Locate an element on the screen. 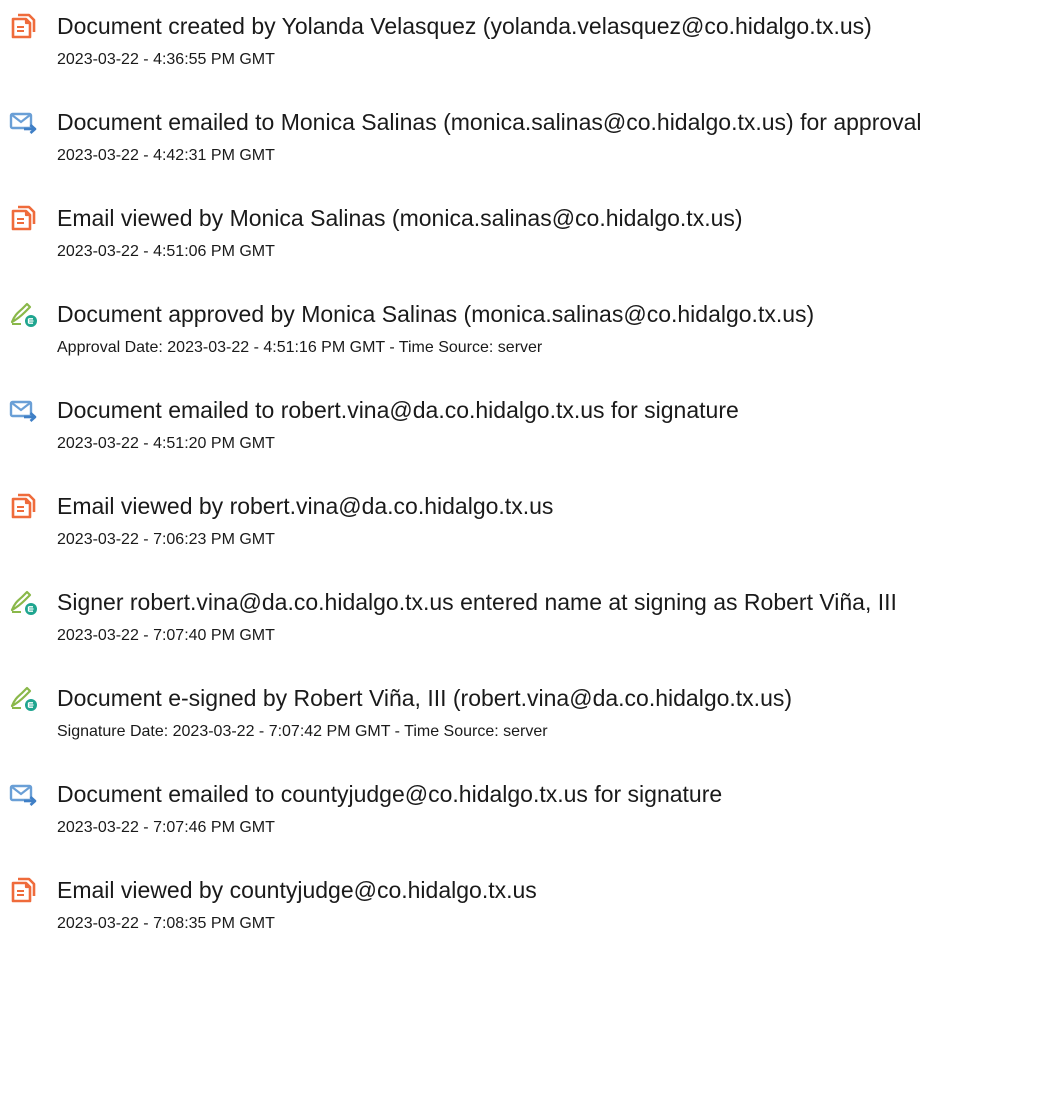 The image size is (1059, 1105). event-timestamp: 2023-03-22 - 7:07:40 PM GMT is located at coordinates (166, 635).